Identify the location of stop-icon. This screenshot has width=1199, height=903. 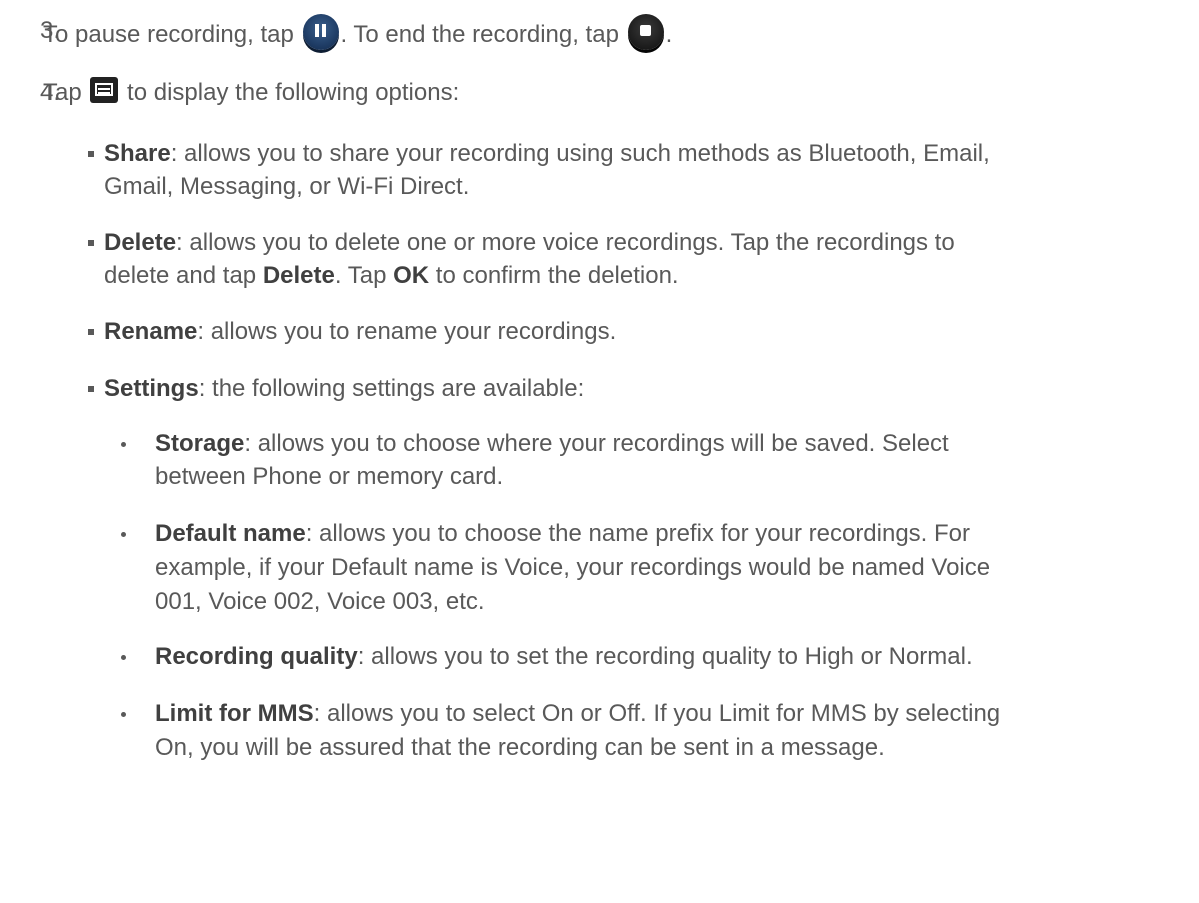
(645, 32).